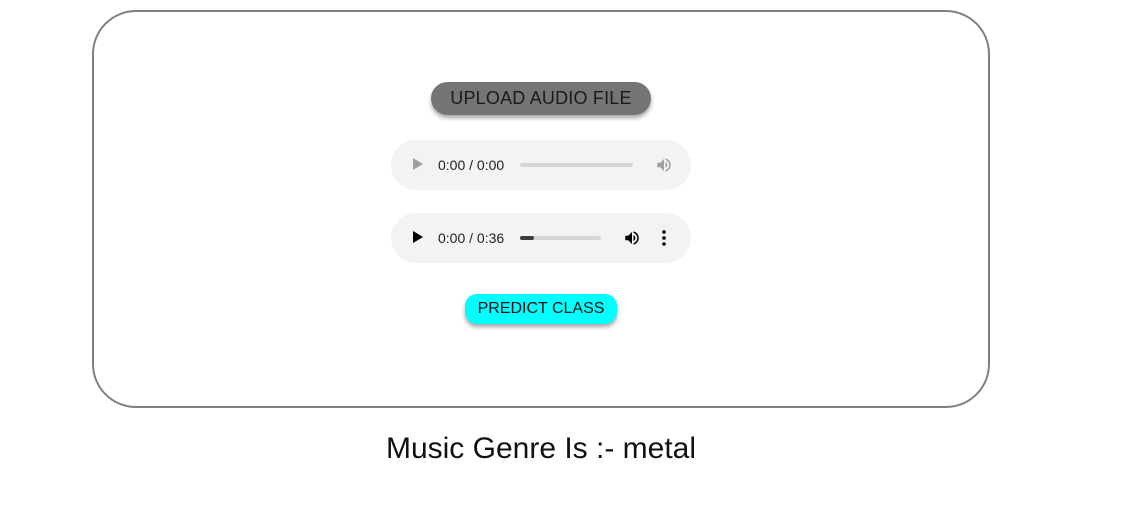  I want to click on more-vertical-icon, so click(664, 238).